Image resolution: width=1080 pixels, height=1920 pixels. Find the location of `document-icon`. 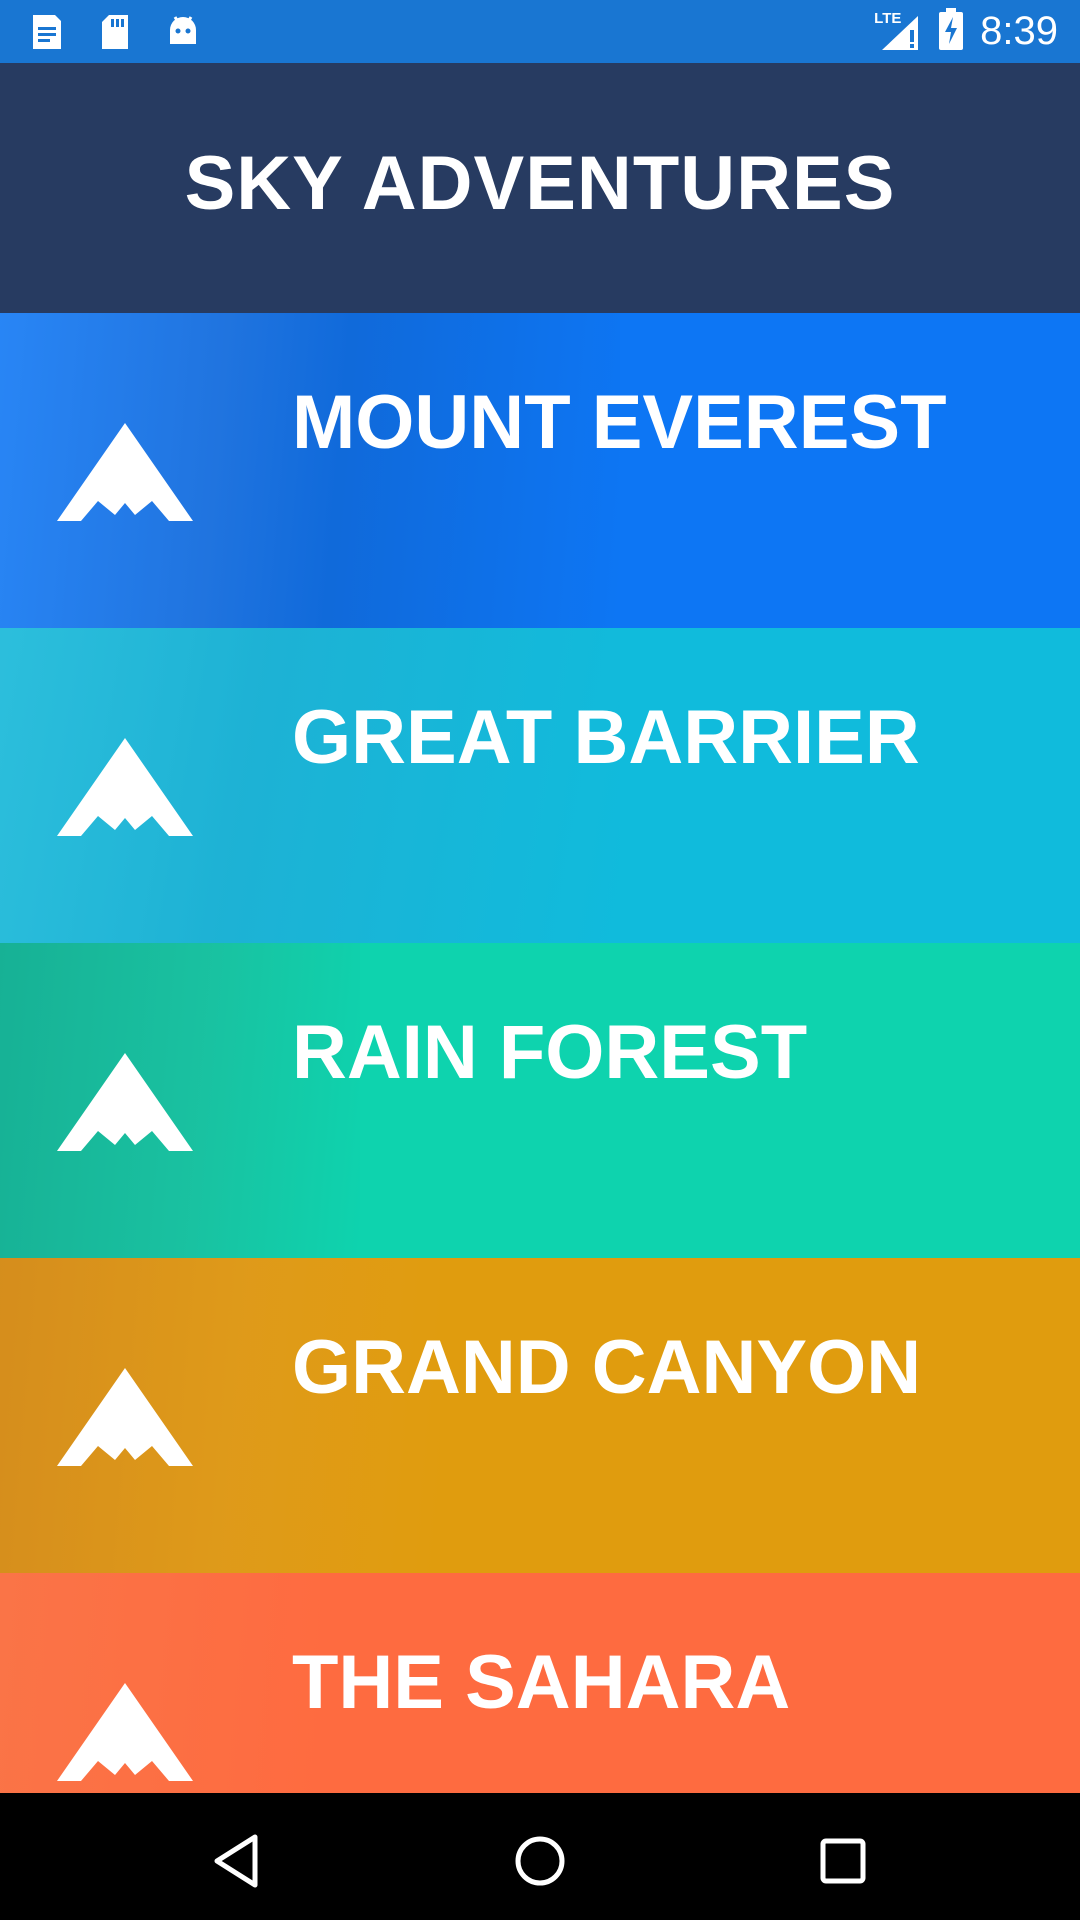

document-icon is located at coordinates (47, 32).